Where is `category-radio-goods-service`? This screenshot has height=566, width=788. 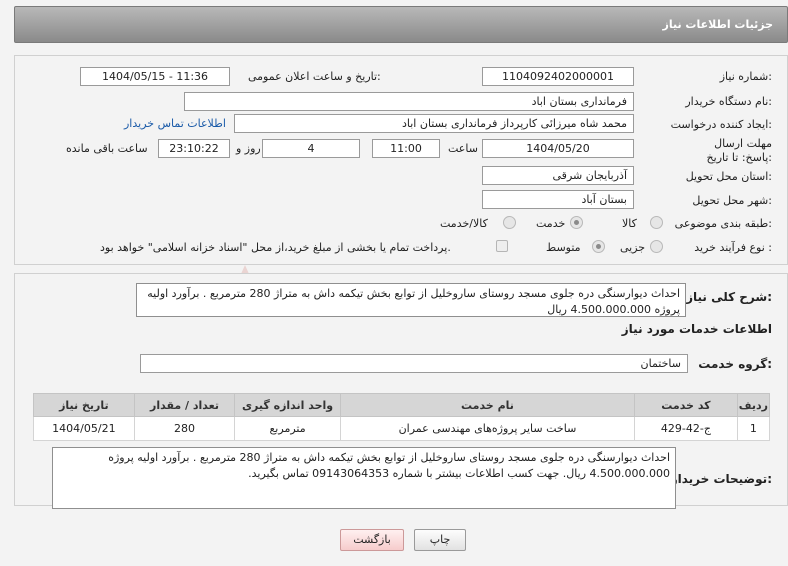
category-radio-goods-service is located at coordinates (509, 222).